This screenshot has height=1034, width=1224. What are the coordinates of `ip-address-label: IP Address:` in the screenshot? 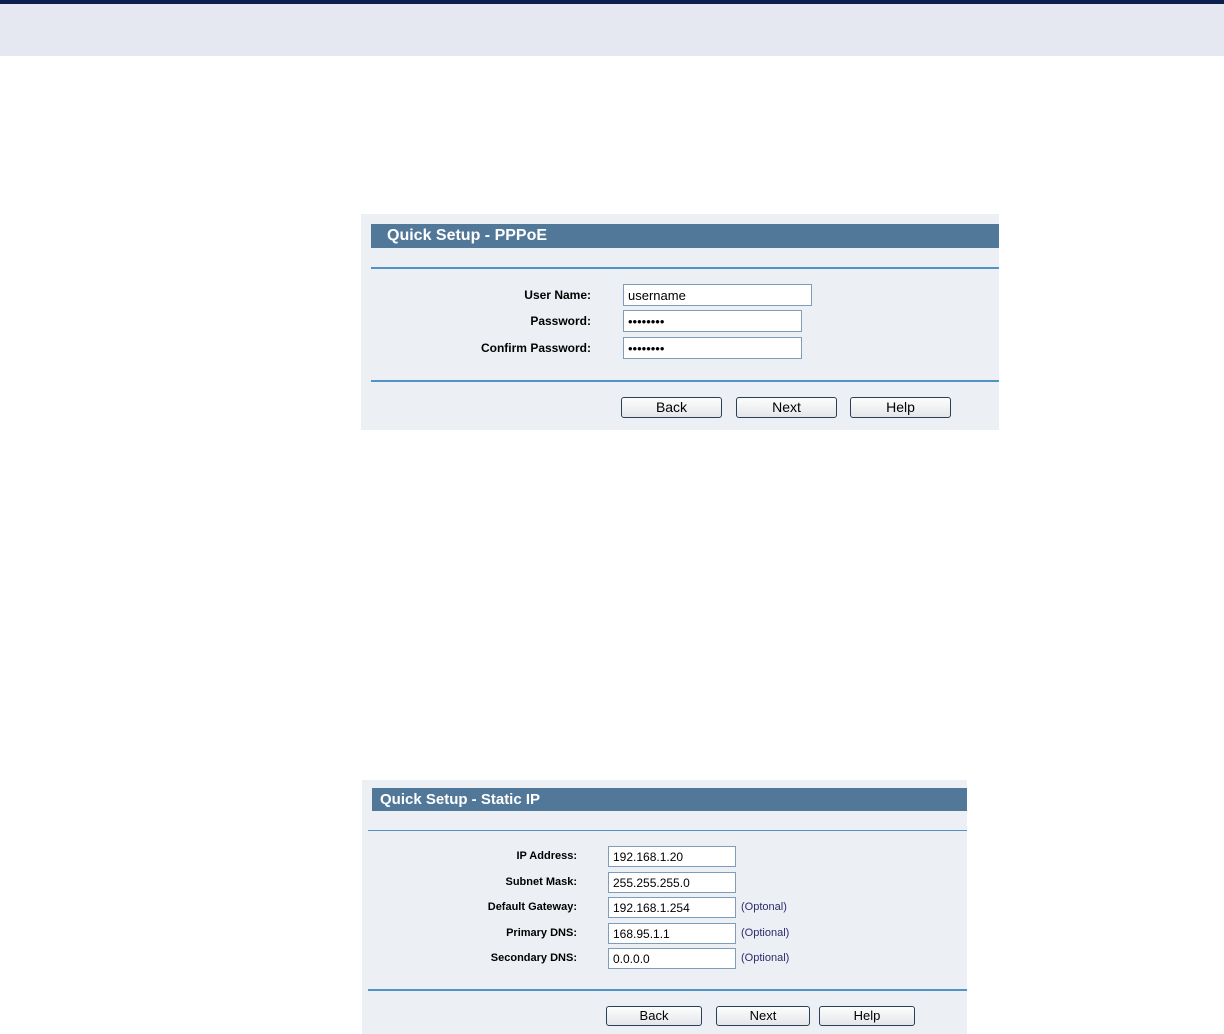 It's located at (546, 856).